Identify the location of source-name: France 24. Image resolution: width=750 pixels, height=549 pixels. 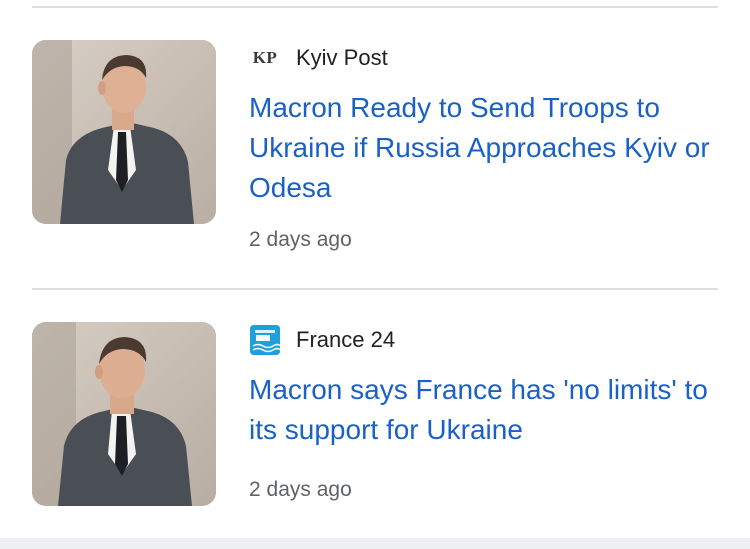
(346, 339).